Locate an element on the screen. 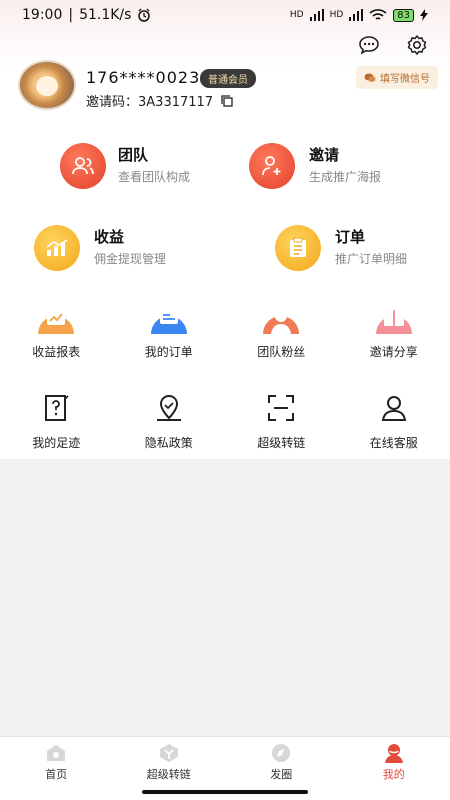 The height and width of the screenshot is (800, 450). tab-mine: 我的 is located at coordinates (394, 768).